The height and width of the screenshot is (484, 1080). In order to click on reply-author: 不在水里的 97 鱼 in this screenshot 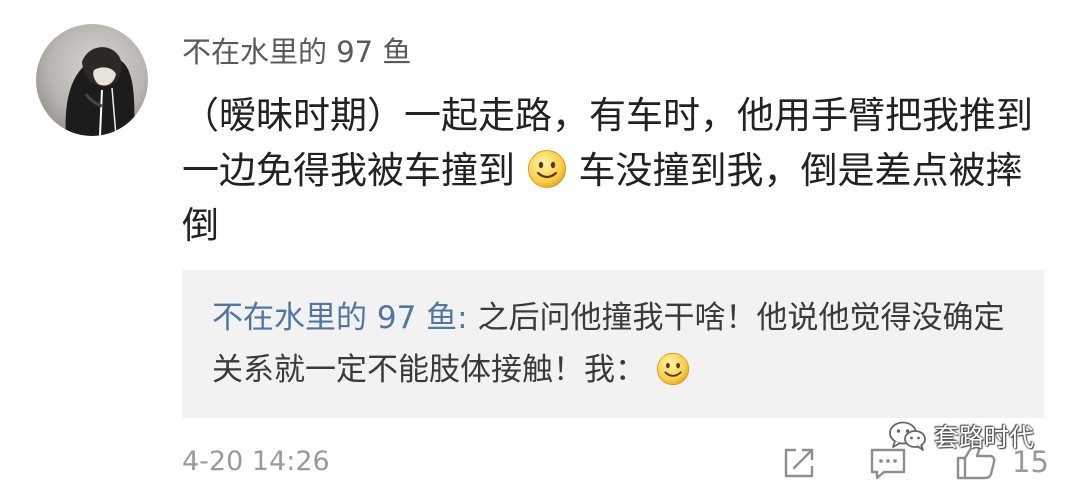, I will do `click(334, 318)`.